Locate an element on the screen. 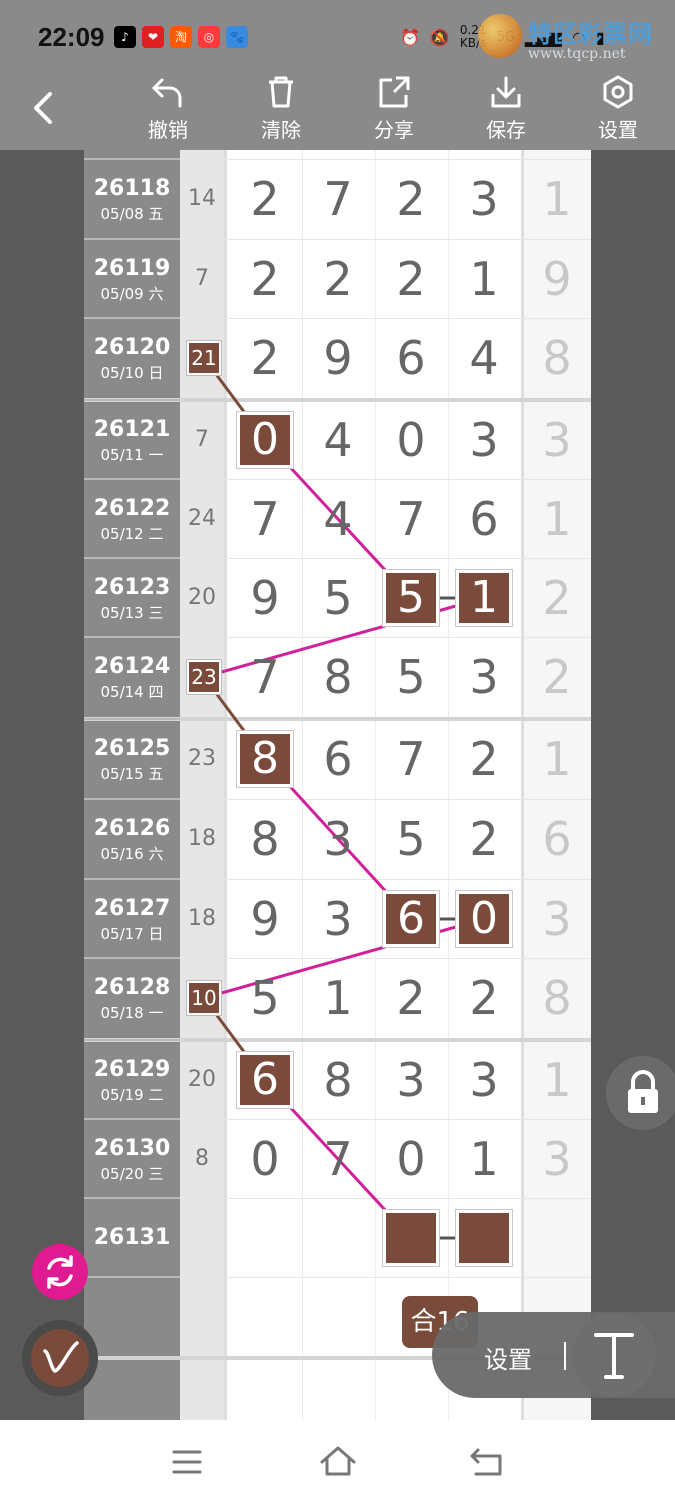 The width and height of the screenshot is (675, 1500). back-nav-button is located at coordinates (488, 1462).